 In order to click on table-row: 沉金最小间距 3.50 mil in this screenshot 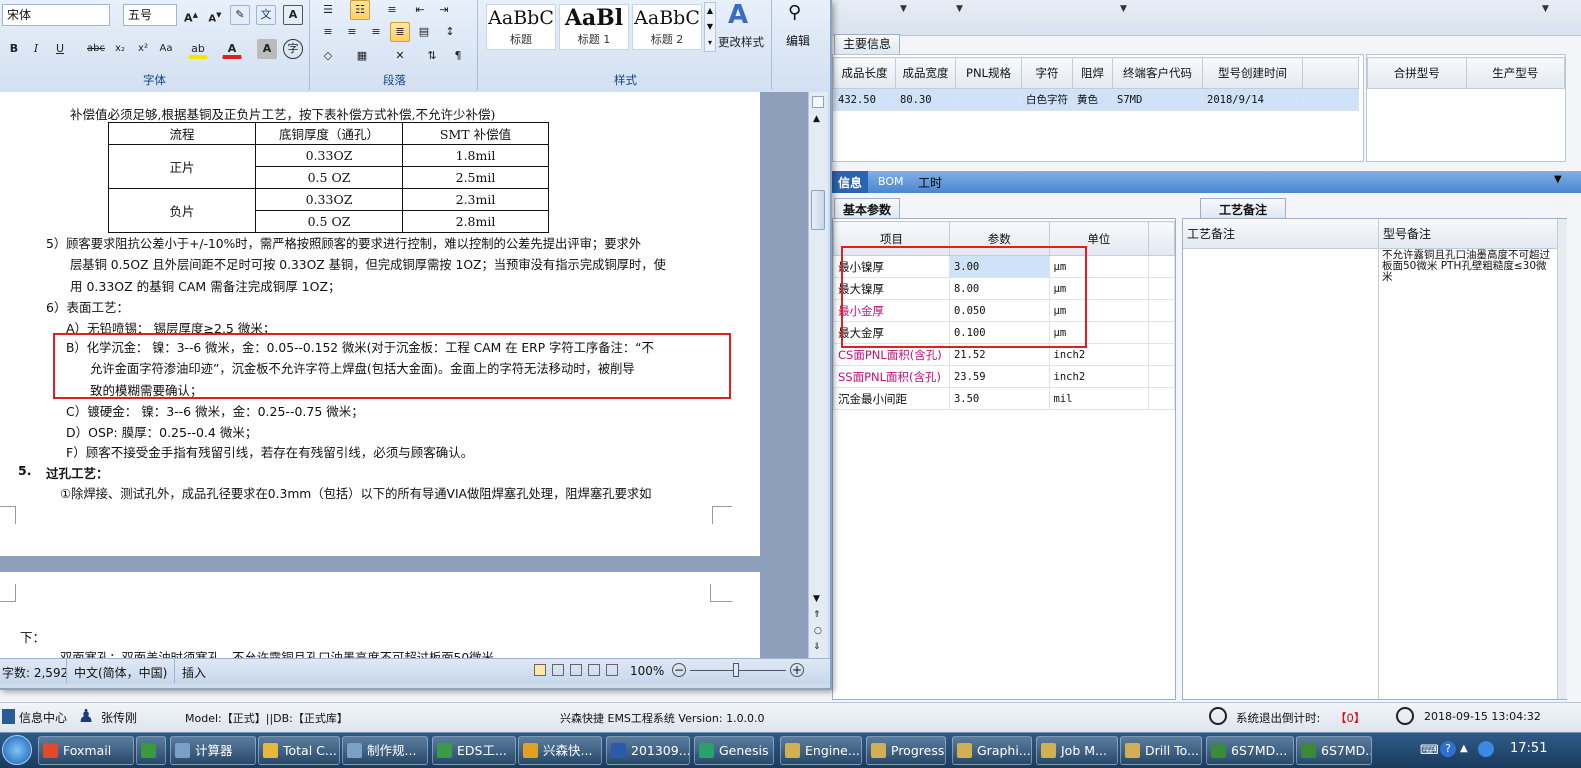, I will do `click(1004, 398)`.